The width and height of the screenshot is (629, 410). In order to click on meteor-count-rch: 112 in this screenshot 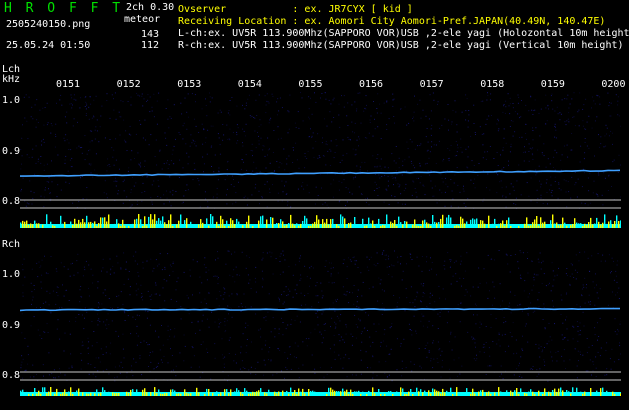, I will do `click(150, 45)`.